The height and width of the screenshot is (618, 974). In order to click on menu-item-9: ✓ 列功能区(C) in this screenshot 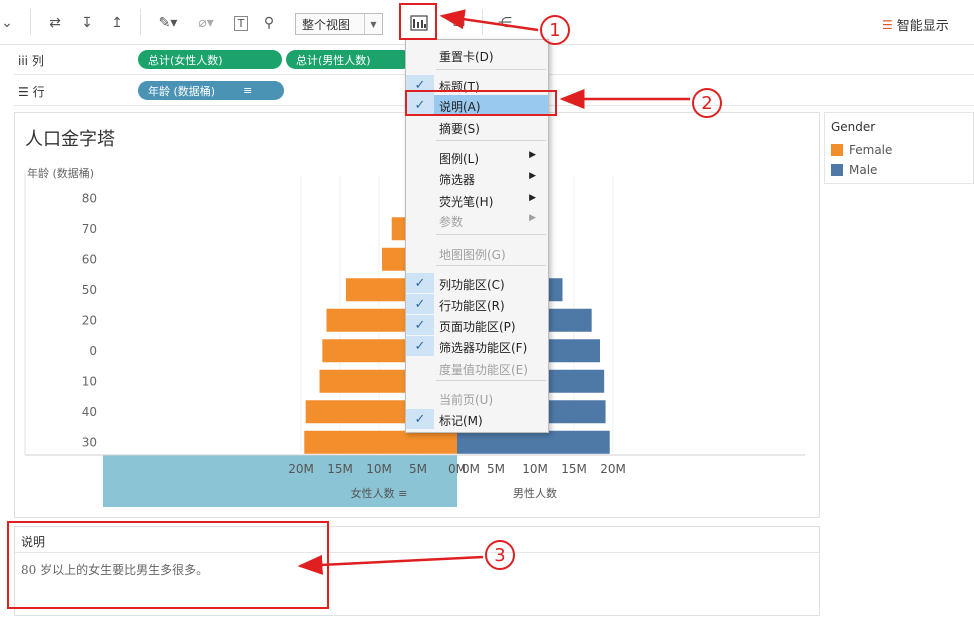, I will do `click(477, 283)`.